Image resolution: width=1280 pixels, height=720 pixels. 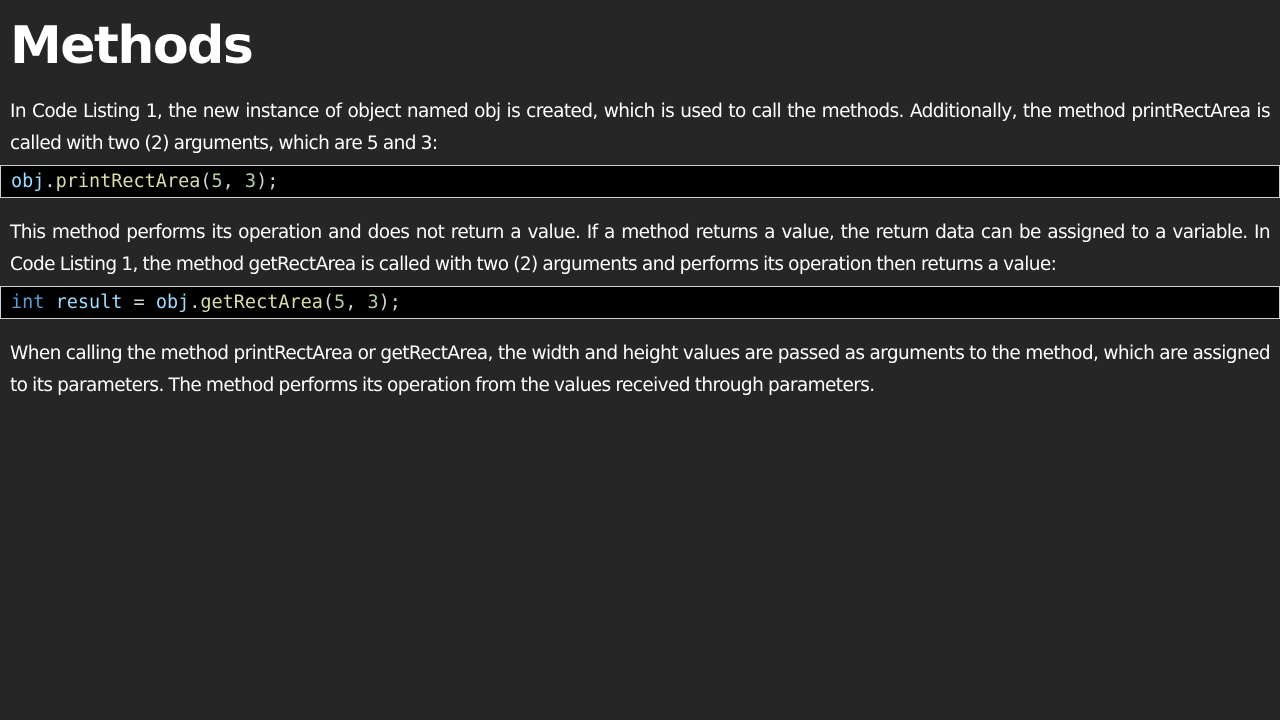 What do you see at coordinates (28, 302) in the screenshot?
I see `code-token-type-keyword: int` at bounding box center [28, 302].